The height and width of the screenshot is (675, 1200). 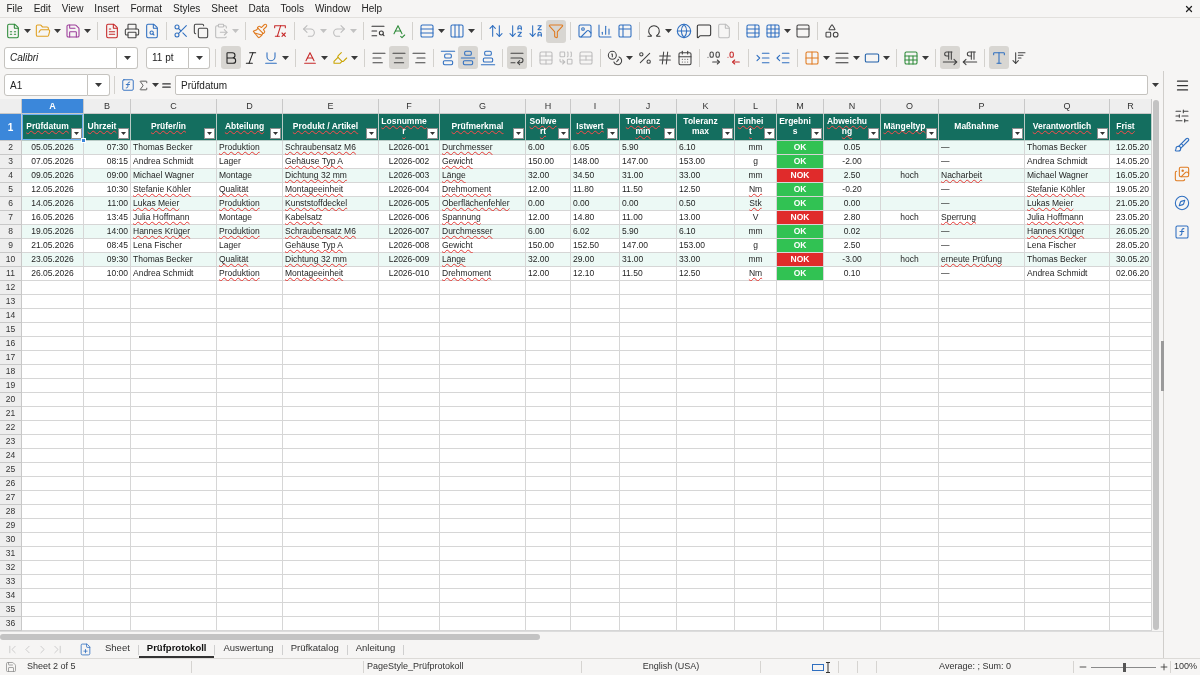 What do you see at coordinates (11, 512) in the screenshot?
I see `row-header: 28` at bounding box center [11, 512].